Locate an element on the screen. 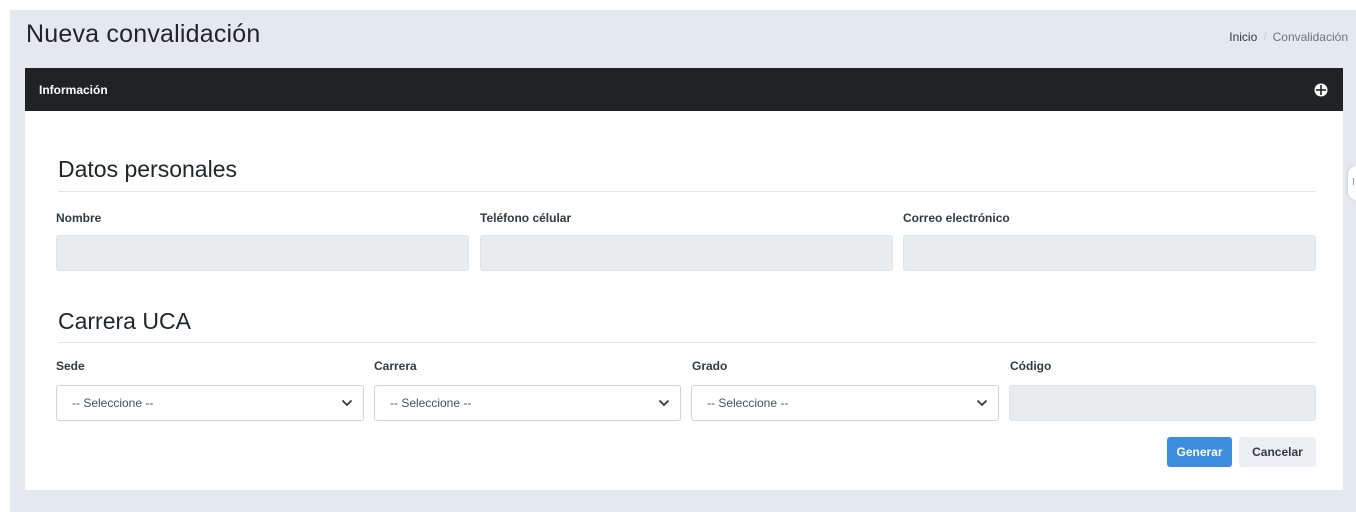 This screenshot has width=1356, height=512. section-title-carrera: Carrera UCA is located at coordinates (124, 321).